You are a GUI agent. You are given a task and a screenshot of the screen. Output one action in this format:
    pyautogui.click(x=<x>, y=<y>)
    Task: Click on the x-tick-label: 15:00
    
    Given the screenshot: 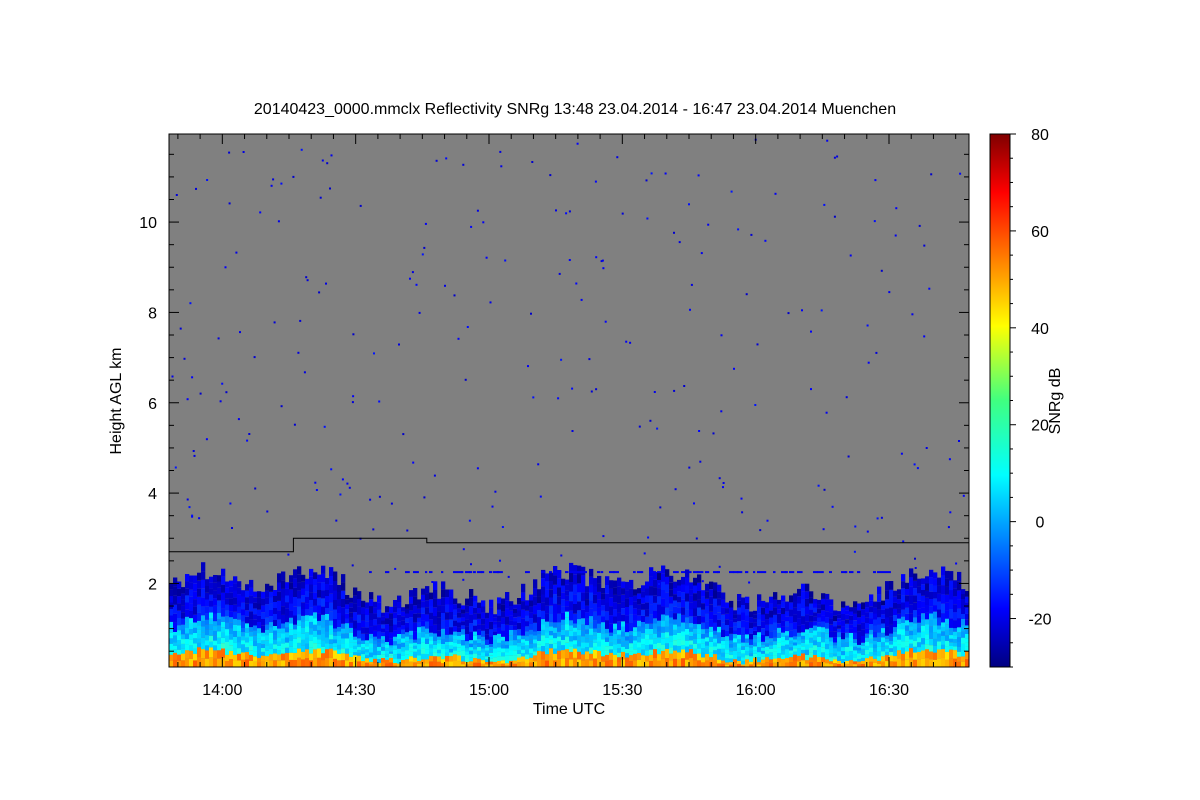 What is the action you would take?
    pyautogui.click(x=489, y=690)
    